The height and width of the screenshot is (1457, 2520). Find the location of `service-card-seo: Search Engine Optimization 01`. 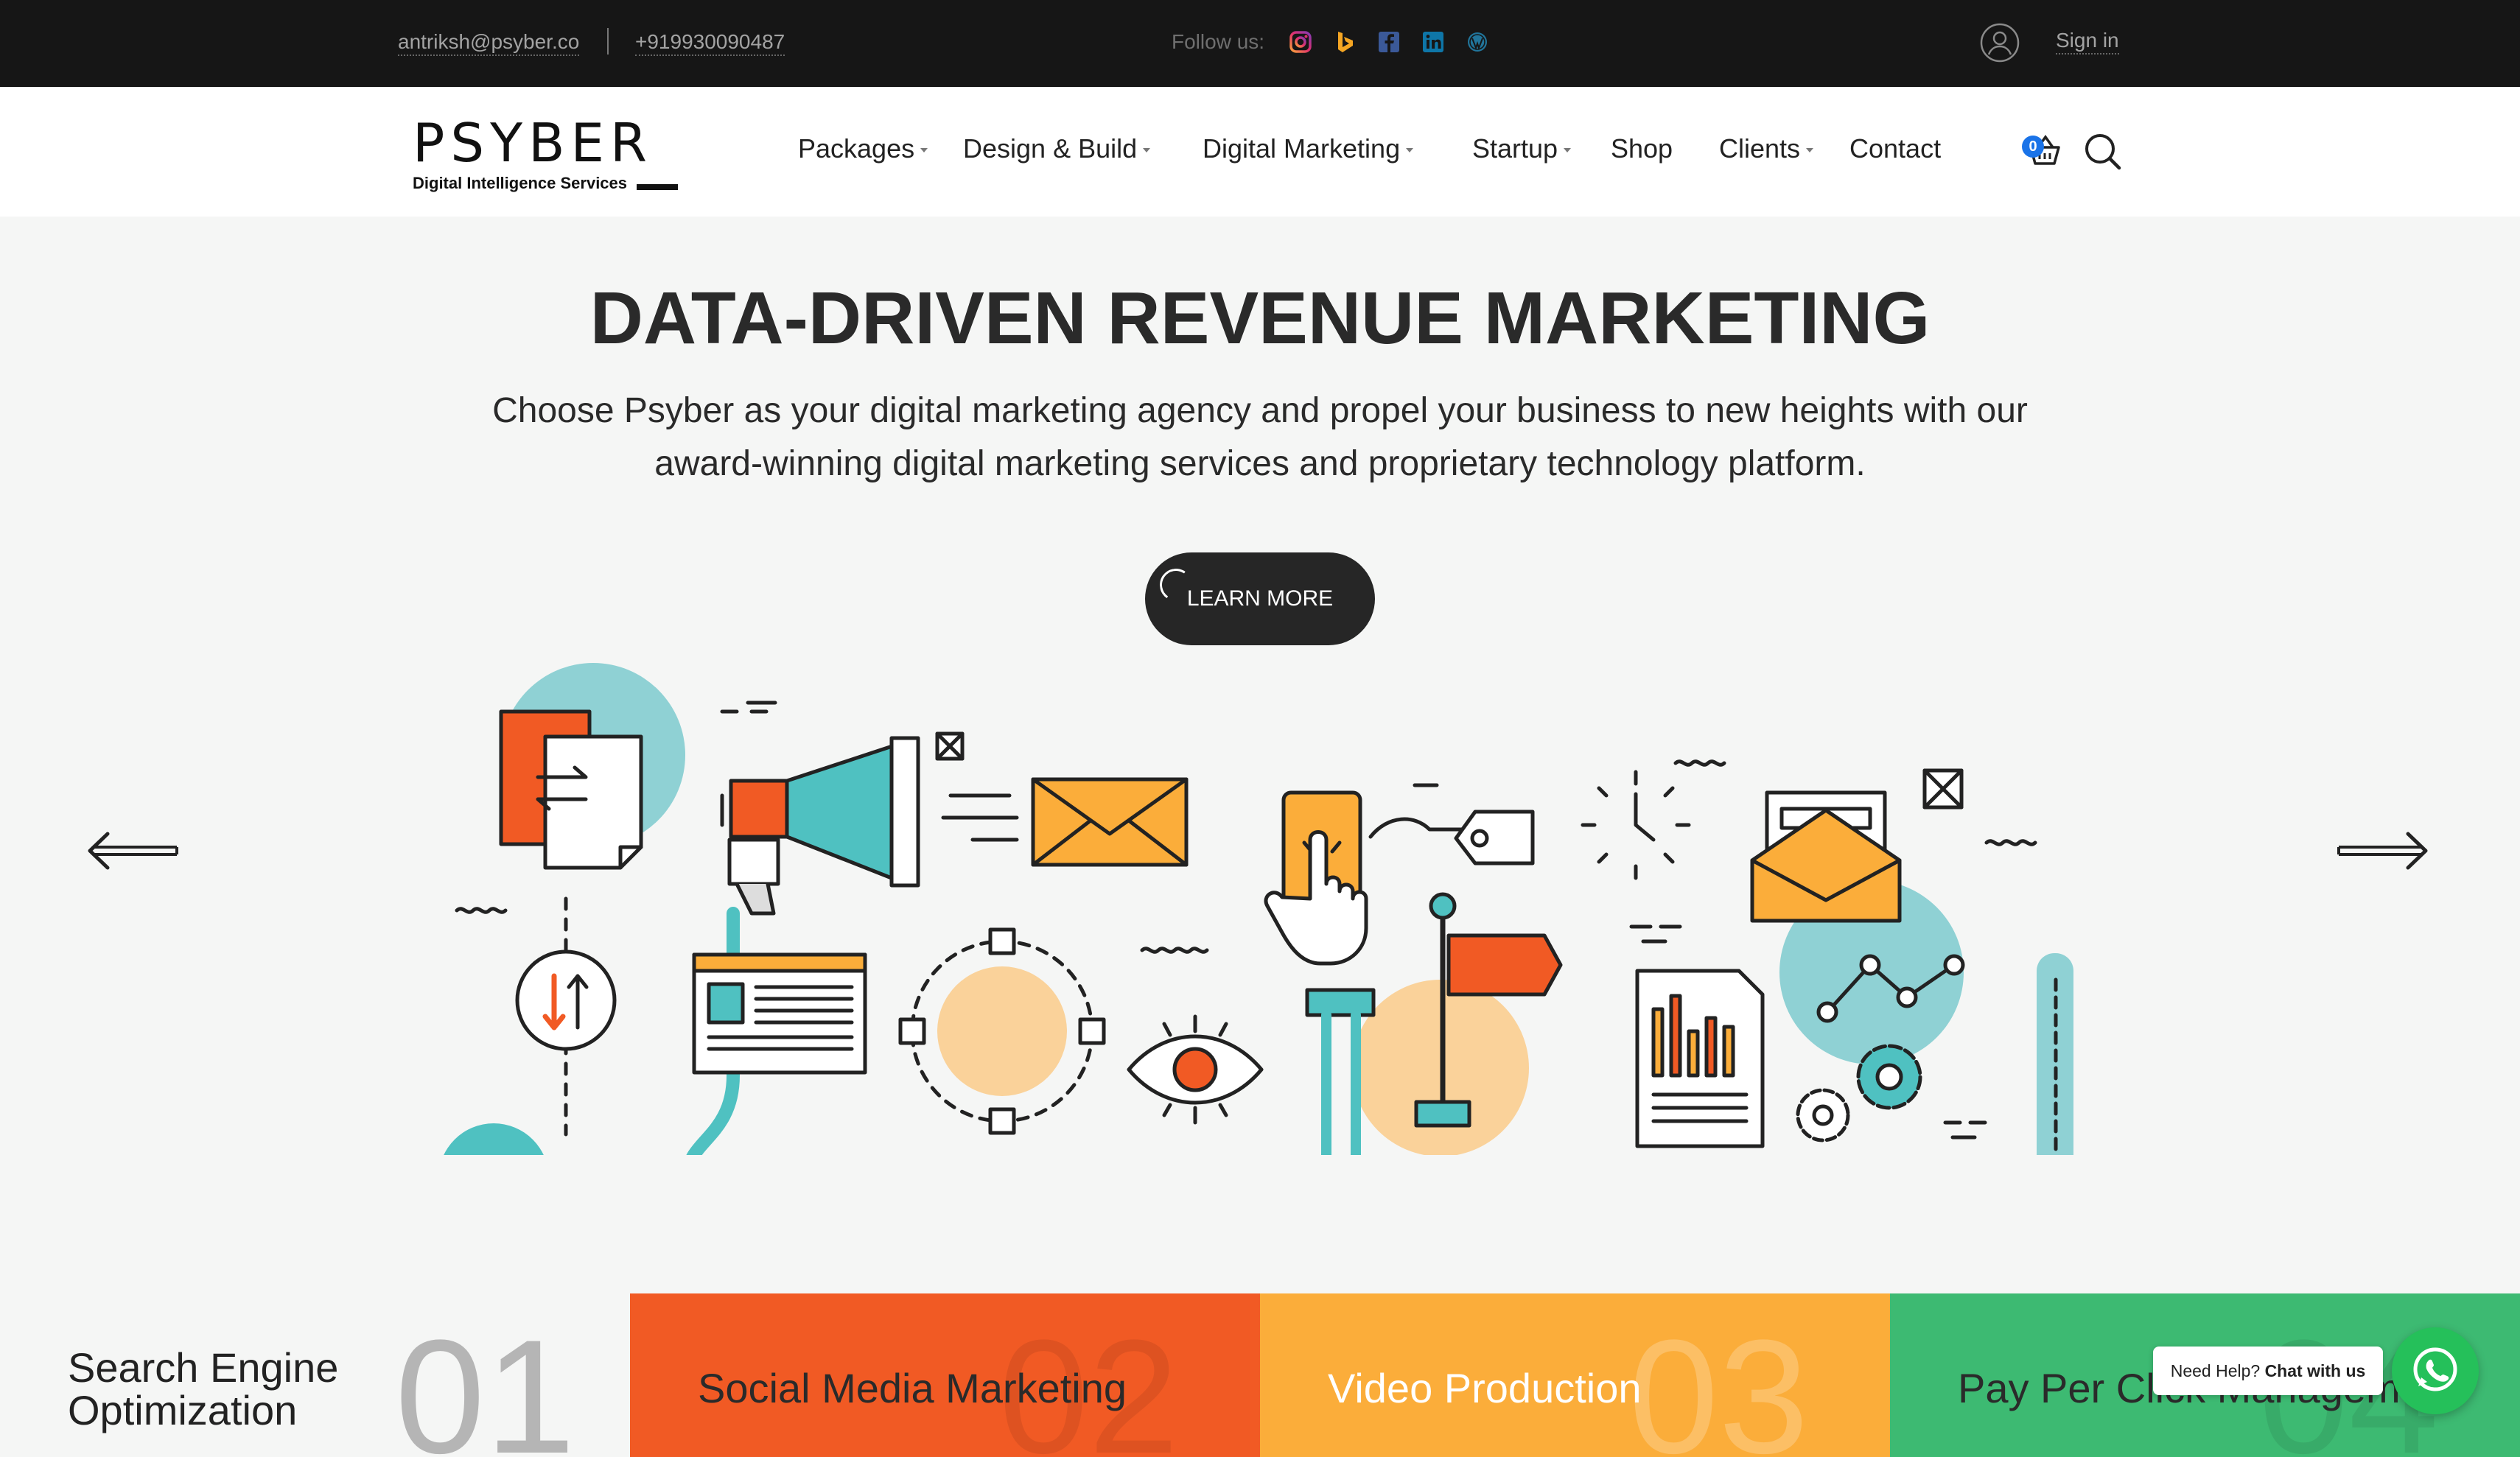

service-card-seo: Search Engine Optimization 01 is located at coordinates (315, 1375).